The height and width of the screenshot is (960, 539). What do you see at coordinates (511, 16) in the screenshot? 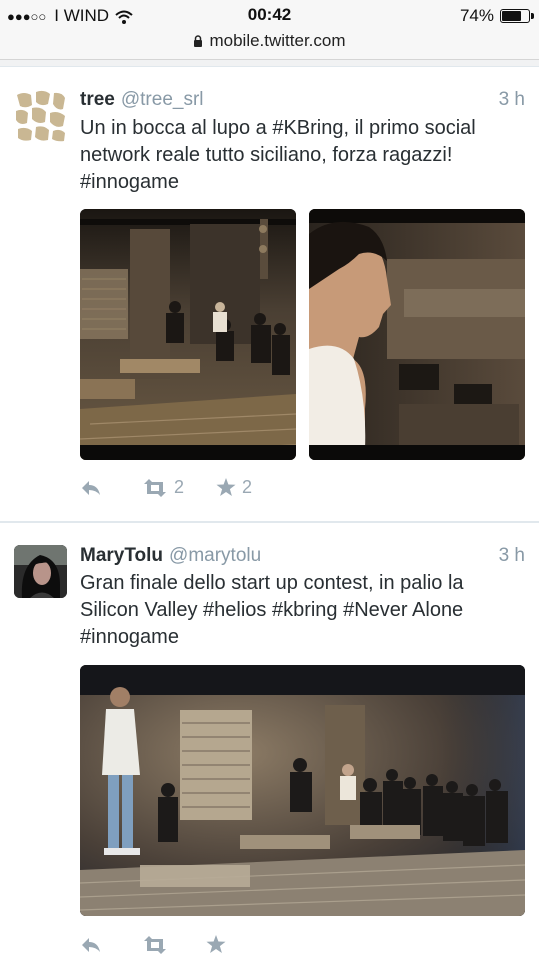
I see `battery-level` at bounding box center [511, 16].